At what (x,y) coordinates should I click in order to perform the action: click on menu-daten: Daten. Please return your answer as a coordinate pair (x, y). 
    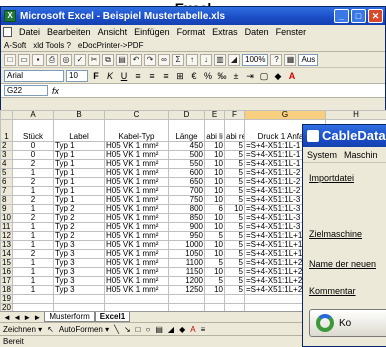
    Looking at the image, I should click on (257, 32).